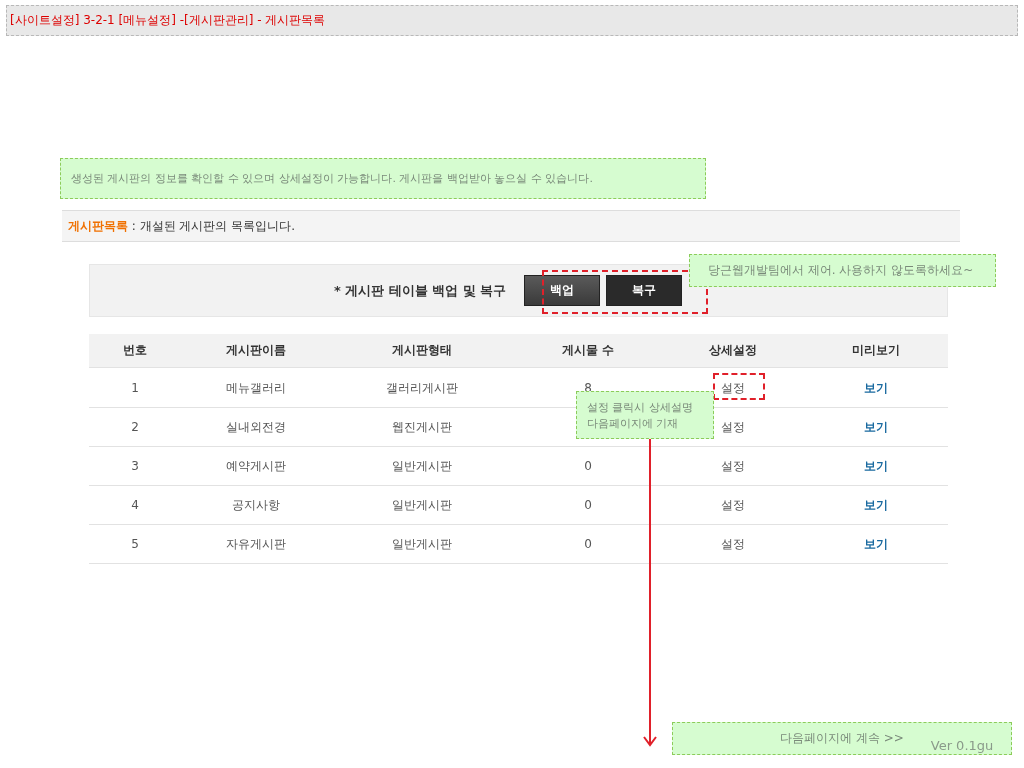  I want to click on column-header: 게시판형태, so click(422, 350).